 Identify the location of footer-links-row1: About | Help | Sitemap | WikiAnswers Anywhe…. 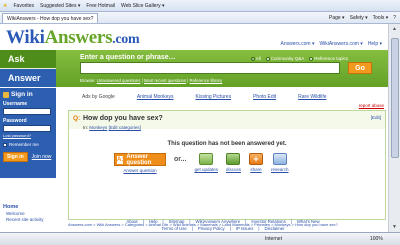
(223, 222).